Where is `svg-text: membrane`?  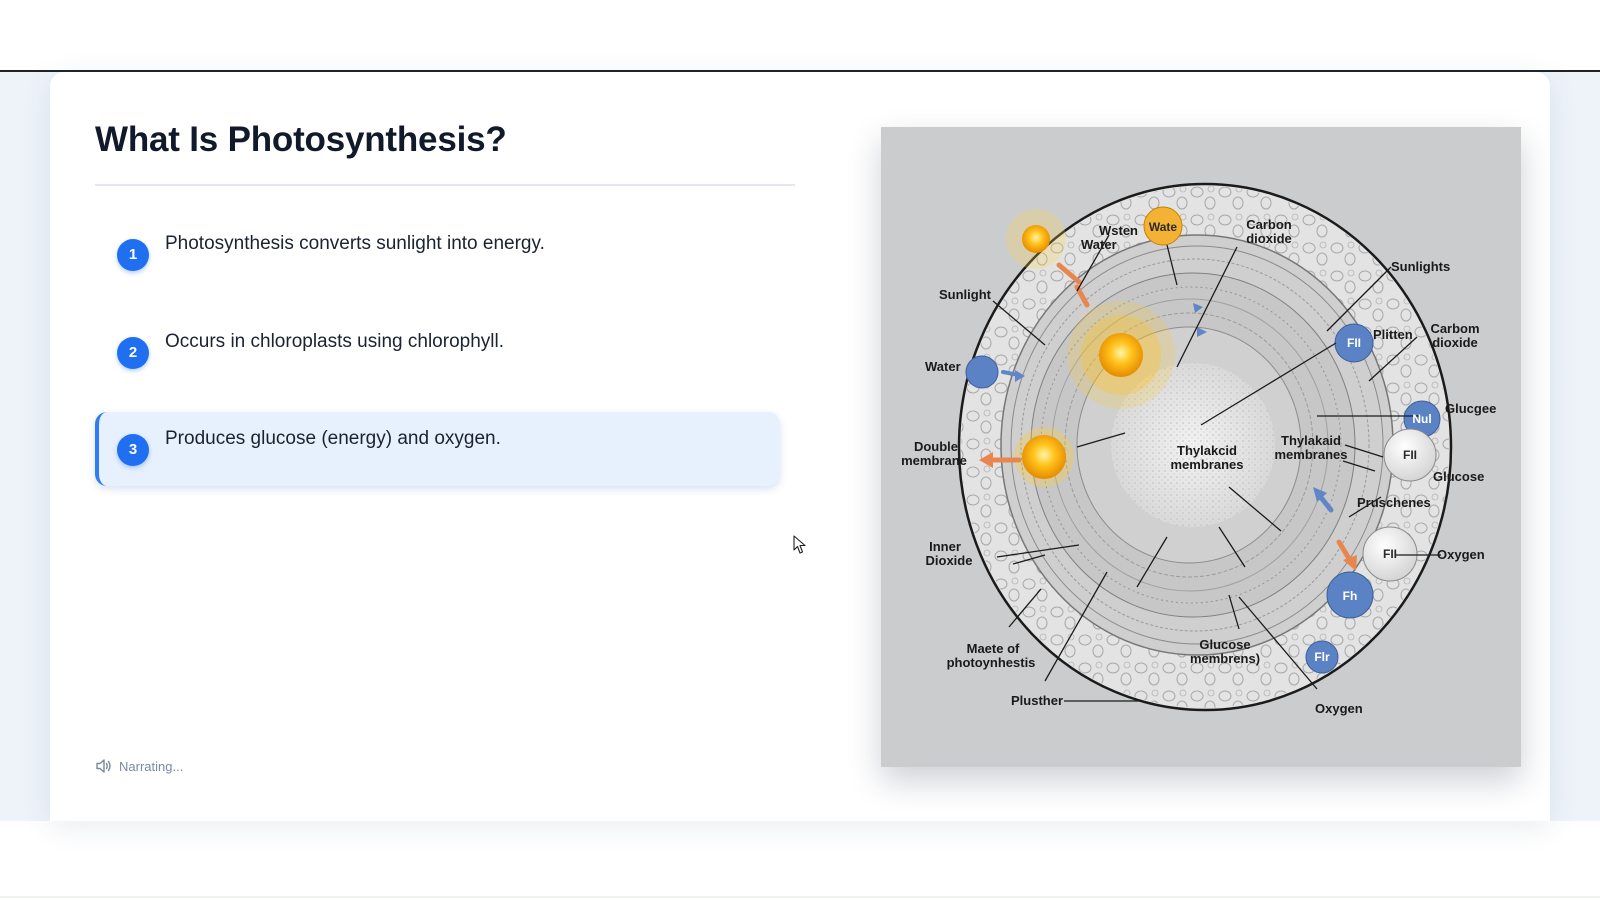
svg-text: membrane is located at coordinates (934, 460).